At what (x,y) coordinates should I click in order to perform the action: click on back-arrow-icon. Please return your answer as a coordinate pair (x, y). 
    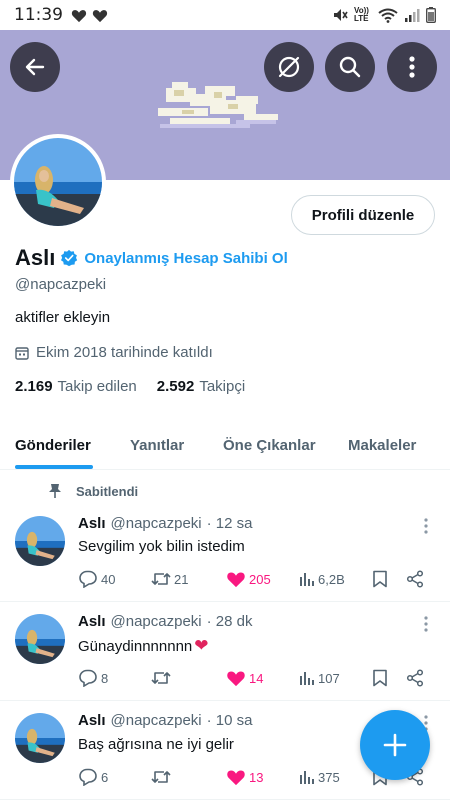
    Looking at the image, I should click on (35, 67).